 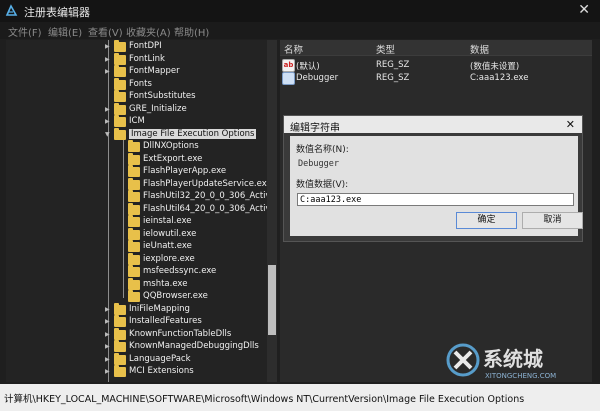 I want to click on tree-item-label: mshta.exe, so click(x=165, y=283).